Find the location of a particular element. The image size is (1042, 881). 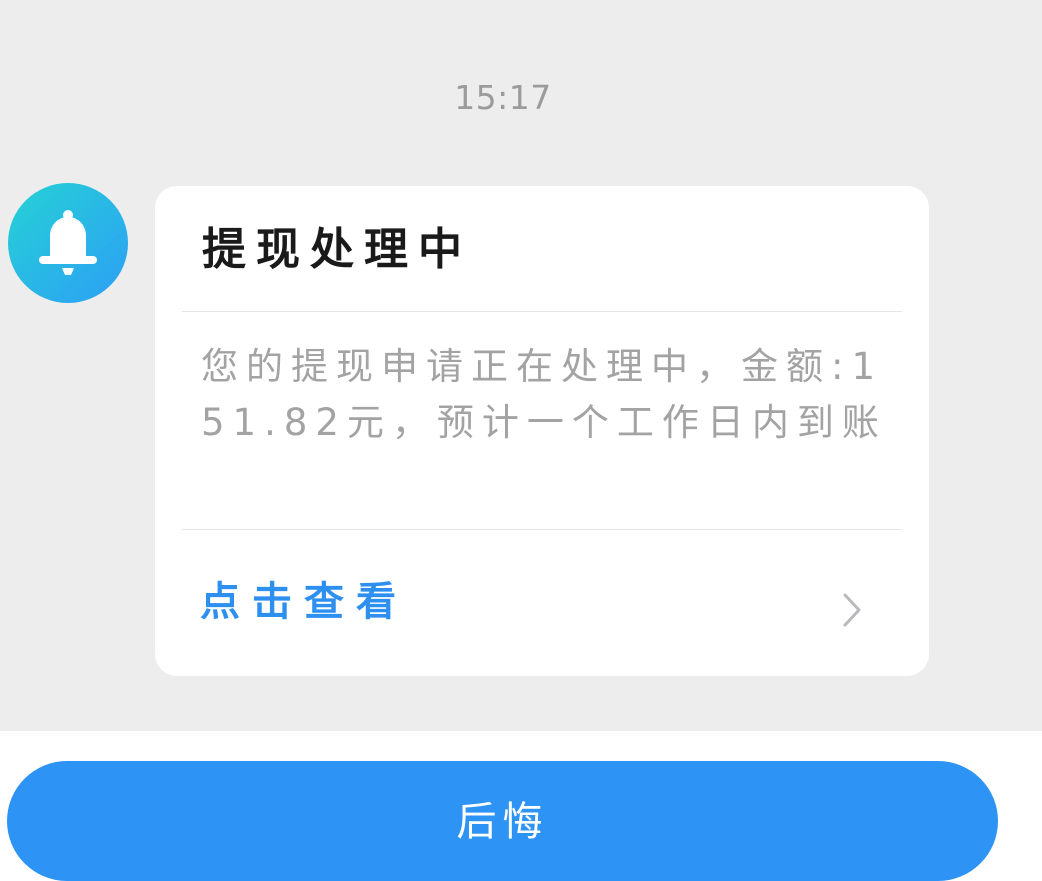

title-divider is located at coordinates (542, 311).